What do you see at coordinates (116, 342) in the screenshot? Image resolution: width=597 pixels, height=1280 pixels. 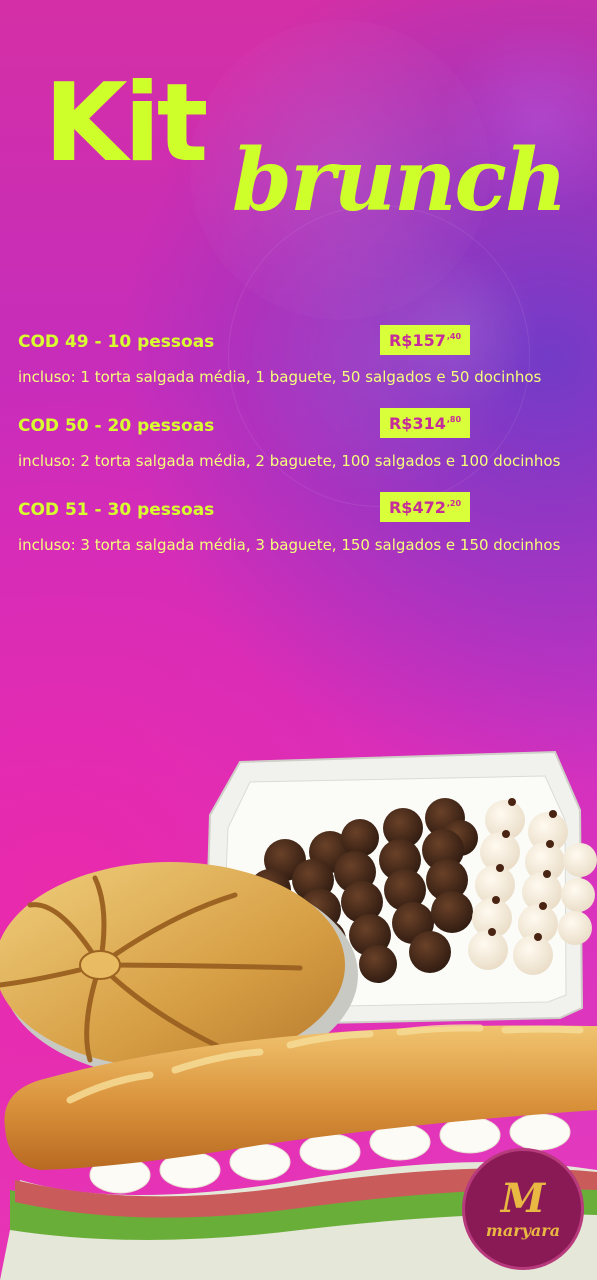 I see `offer-name: COD 49 - 10 pessoas` at bounding box center [116, 342].